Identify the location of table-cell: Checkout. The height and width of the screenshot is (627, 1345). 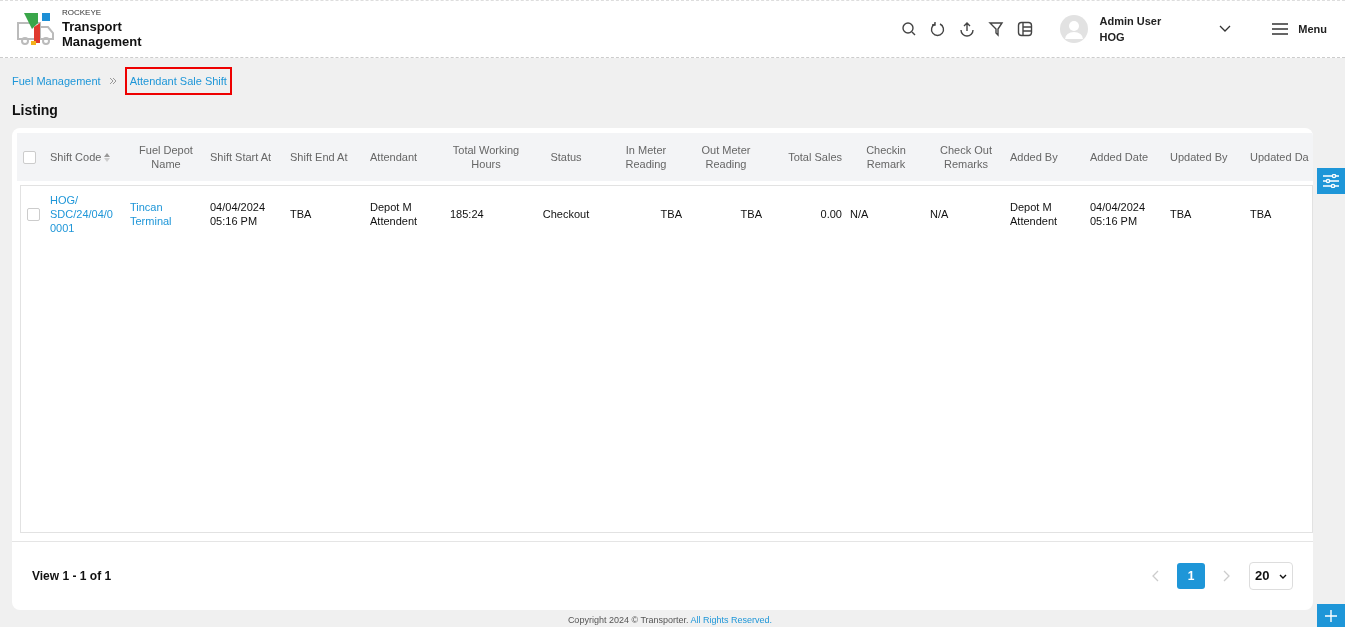
(566, 214).